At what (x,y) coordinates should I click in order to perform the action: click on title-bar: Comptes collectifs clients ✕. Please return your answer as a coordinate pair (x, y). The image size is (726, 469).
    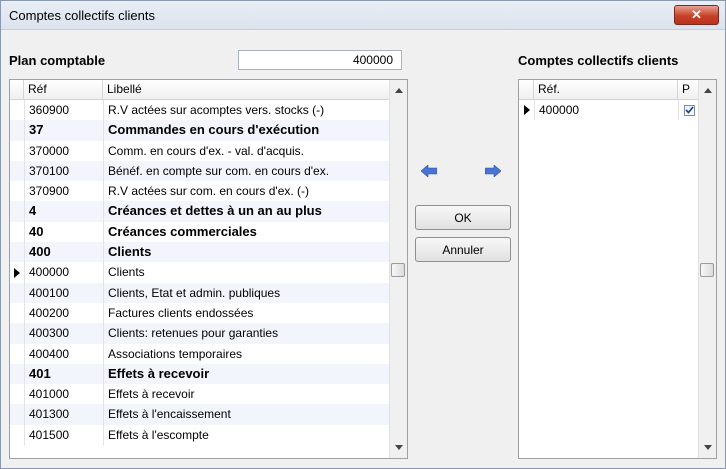
    Looking at the image, I should click on (363, 15).